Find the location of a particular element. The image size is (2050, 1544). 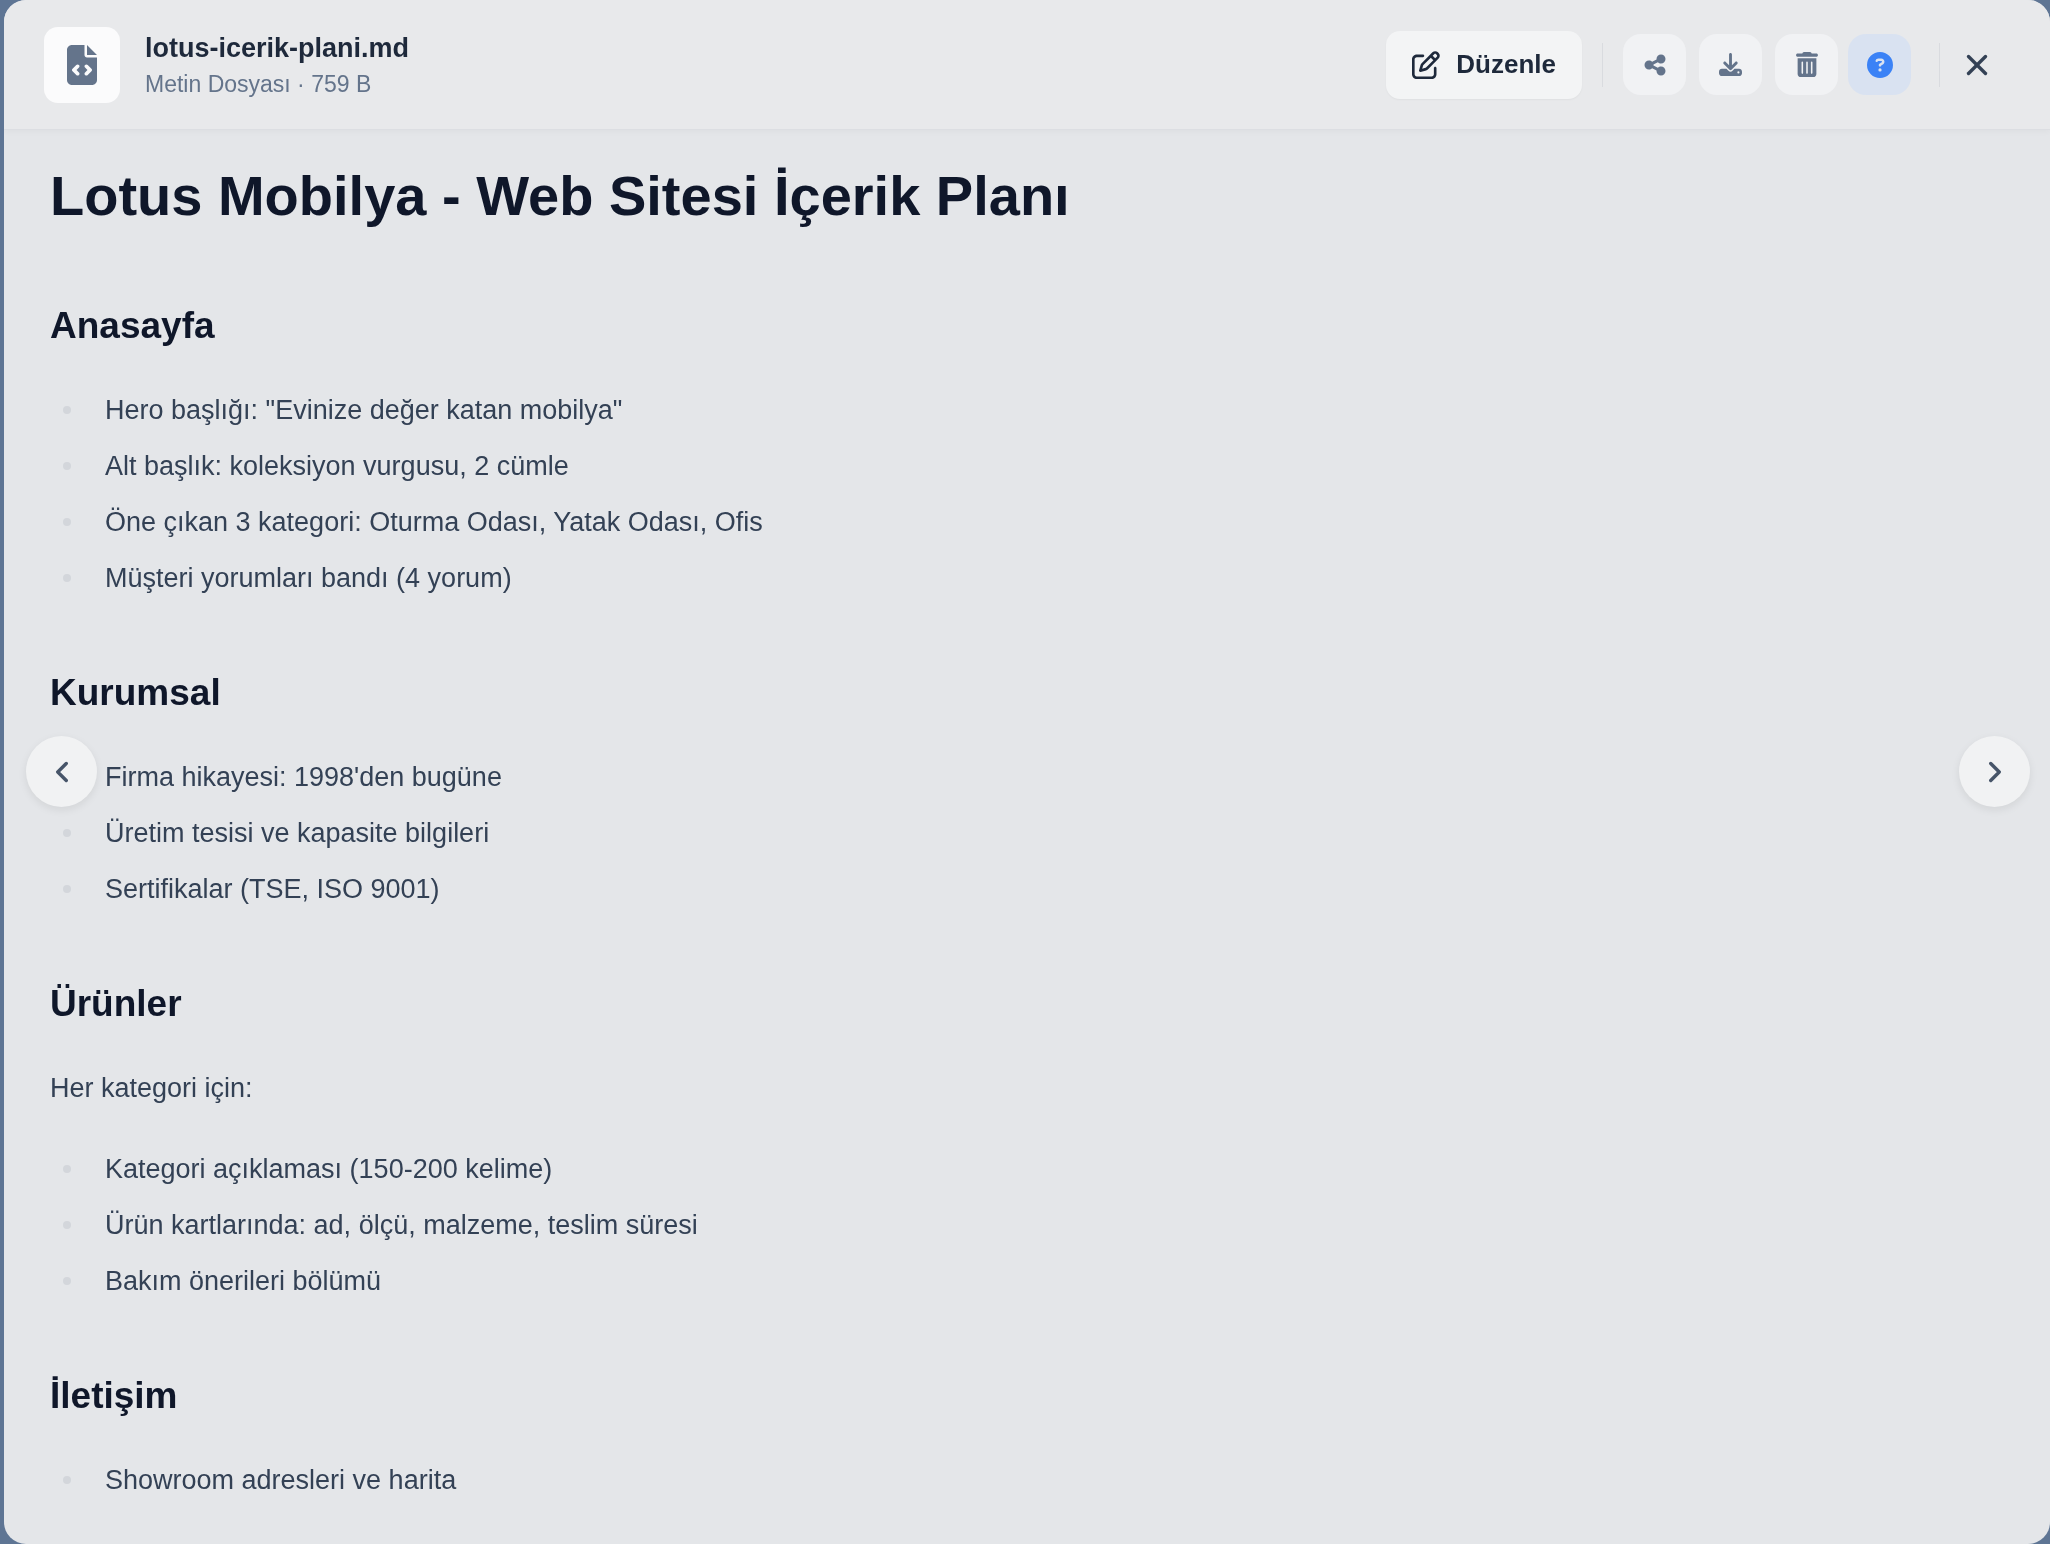

list-item-text: Sertifikalar (TSE, ISO 9001) is located at coordinates (272, 889).